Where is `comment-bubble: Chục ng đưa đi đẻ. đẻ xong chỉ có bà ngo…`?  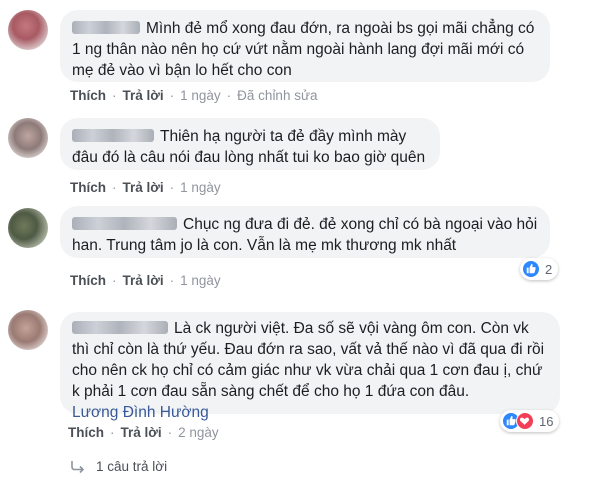 comment-bubble: Chục ng đưa đi đẻ. đẻ xong chỉ có bà ngo… is located at coordinates (305, 232).